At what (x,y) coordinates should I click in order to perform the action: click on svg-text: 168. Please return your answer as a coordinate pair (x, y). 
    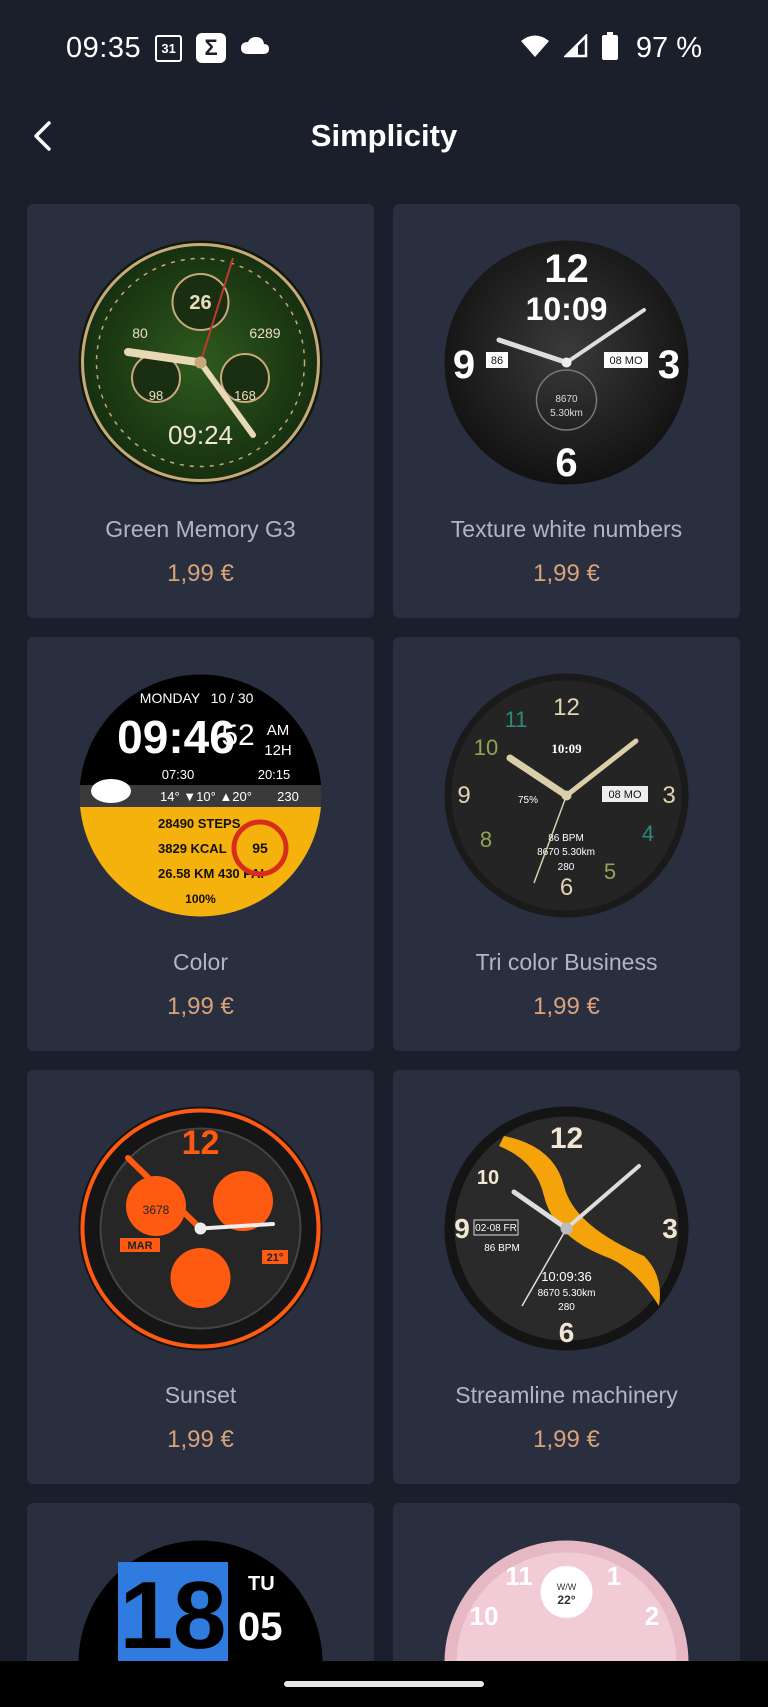
    Looking at the image, I should click on (245, 395).